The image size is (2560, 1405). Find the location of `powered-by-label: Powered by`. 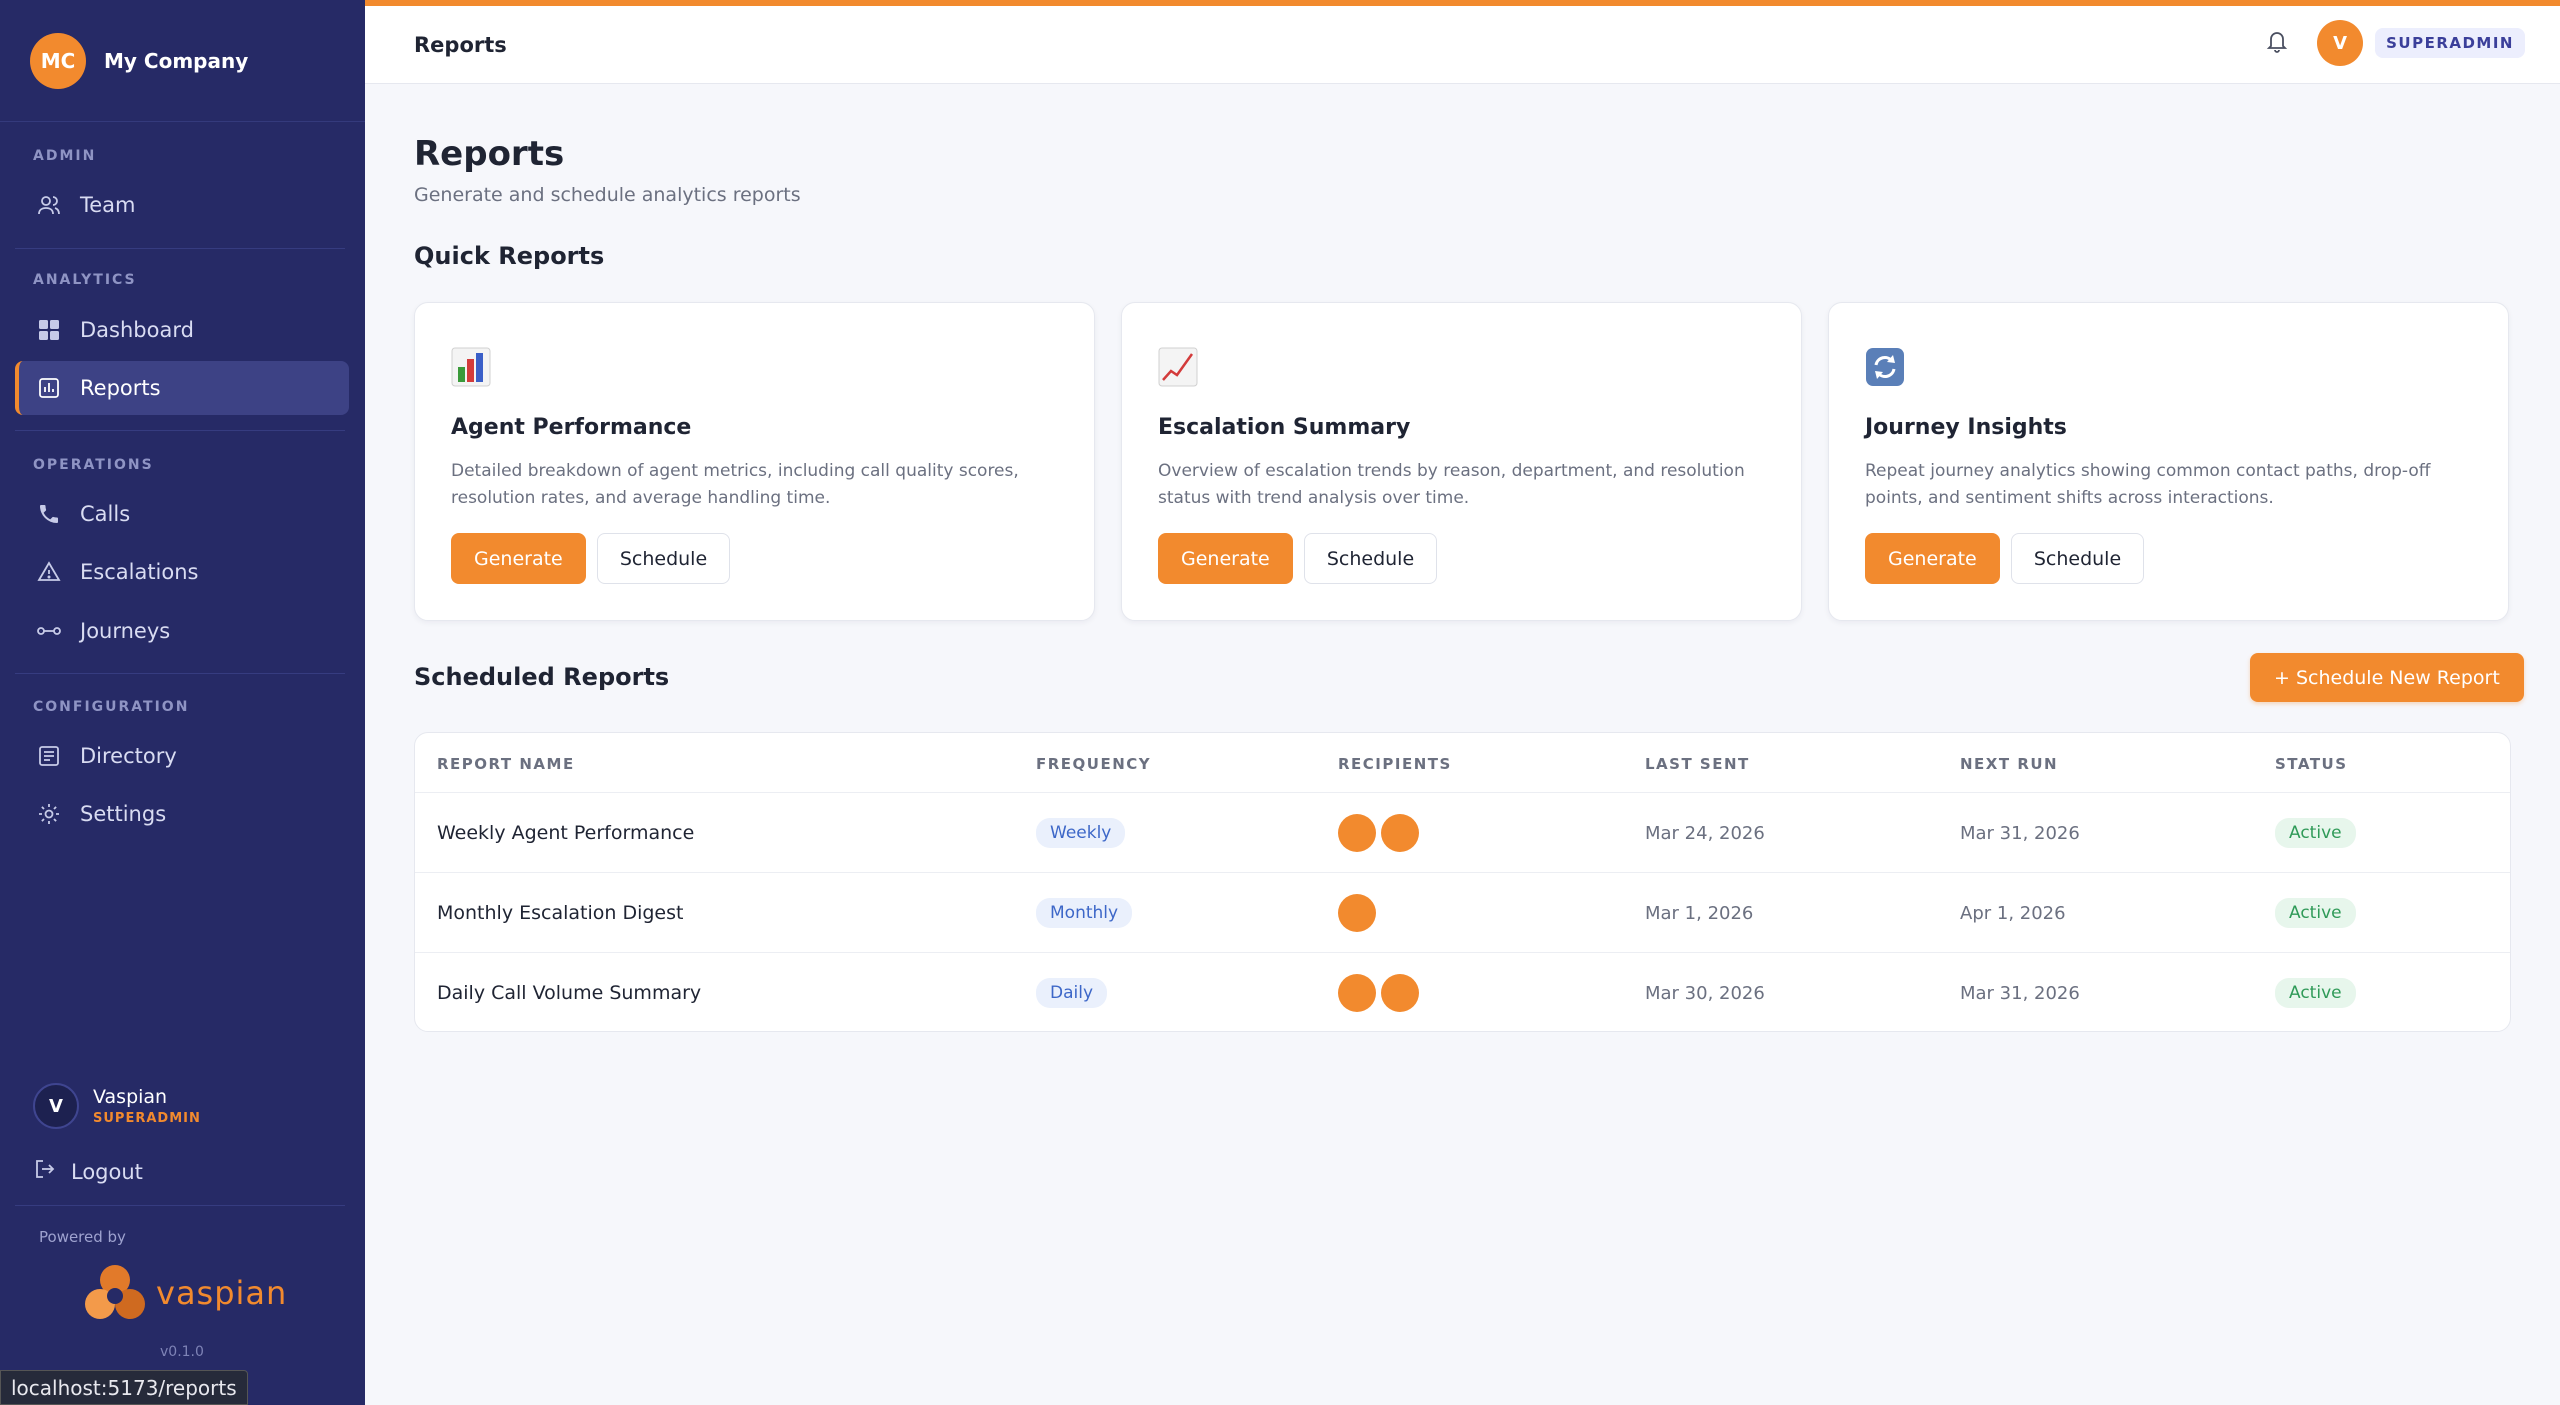

powered-by-label: Powered by is located at coordinates (82, 1237).